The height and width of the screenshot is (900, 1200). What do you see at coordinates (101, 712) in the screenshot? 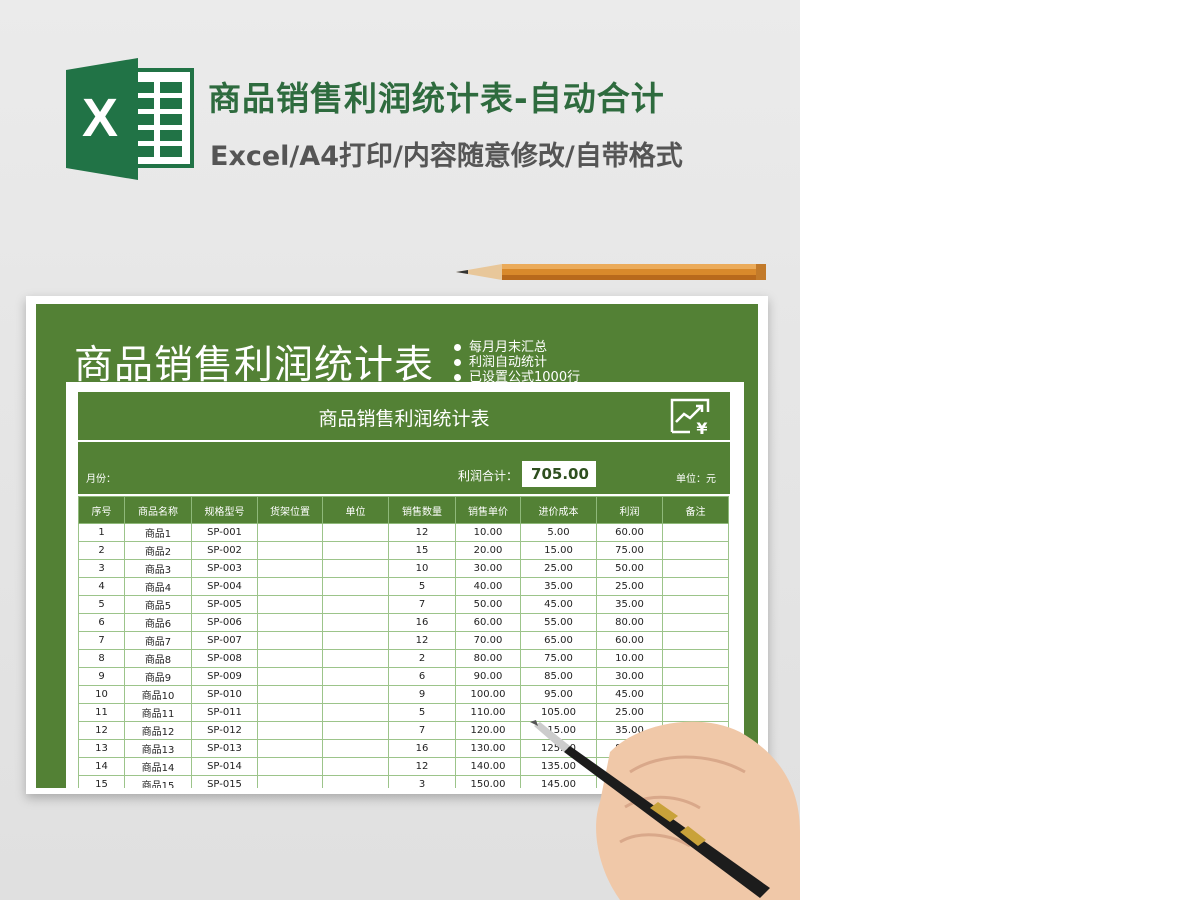
I see `table-cell: 11` at bounding box center [101, 712].